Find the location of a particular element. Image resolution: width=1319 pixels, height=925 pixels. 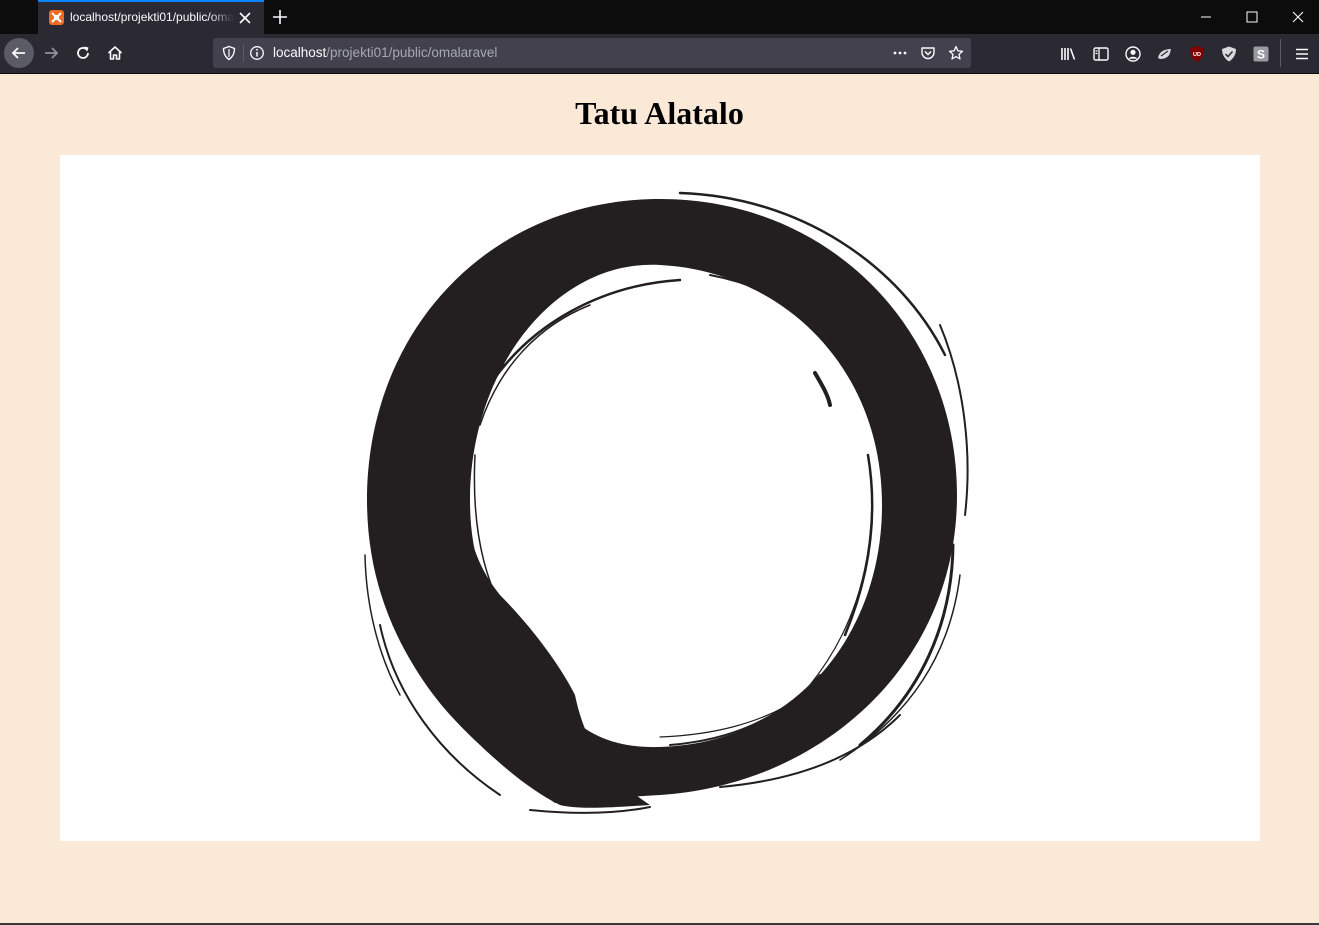

account-icon is located at coordinates (1133, 54).